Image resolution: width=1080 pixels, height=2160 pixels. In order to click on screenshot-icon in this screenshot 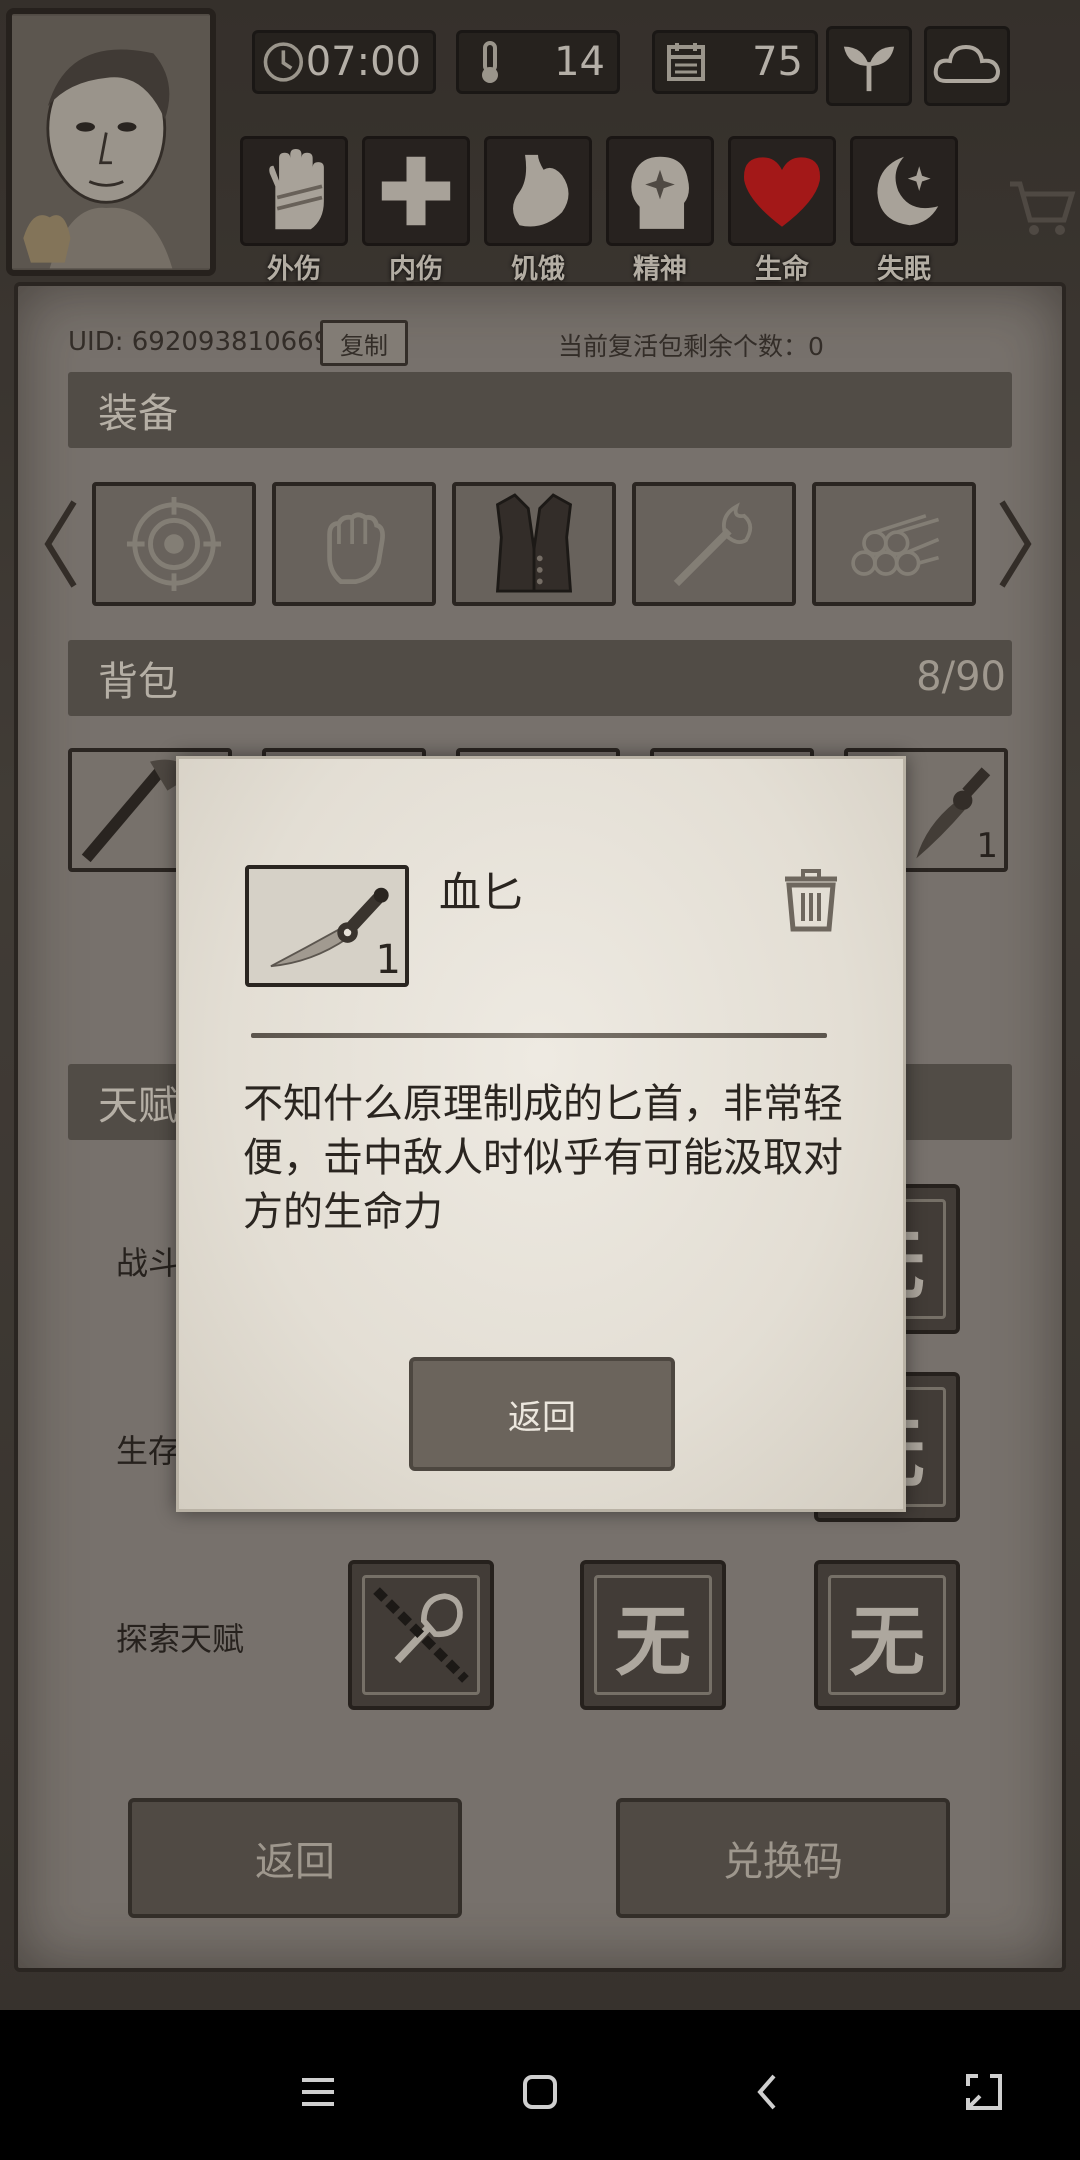, I will do `click(984, 2092)`.